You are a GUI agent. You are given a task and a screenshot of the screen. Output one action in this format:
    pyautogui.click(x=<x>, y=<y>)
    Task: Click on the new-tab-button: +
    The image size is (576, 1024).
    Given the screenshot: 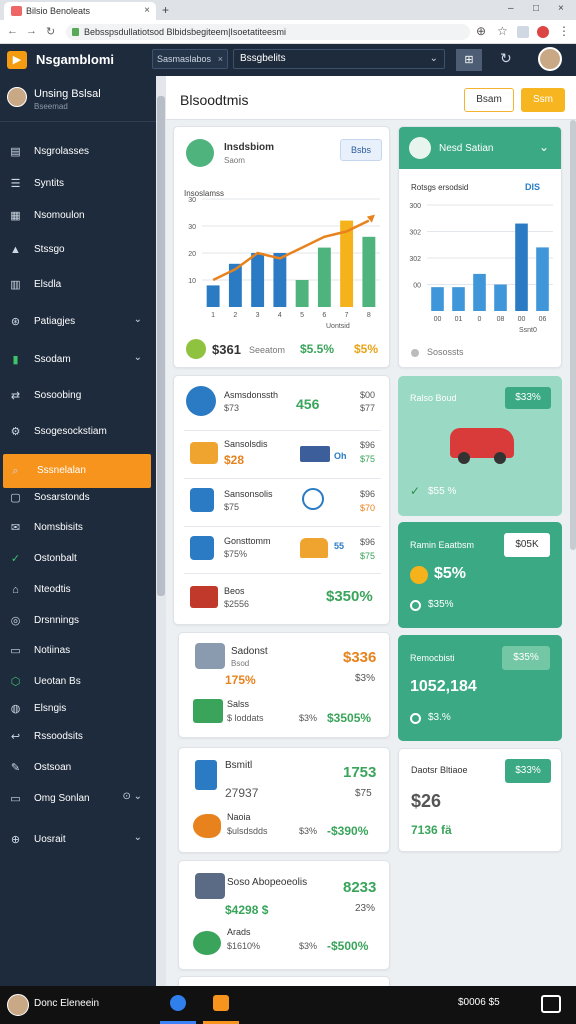 What is the action you would take?
    pyautogui.click(x=165, y=10)
    